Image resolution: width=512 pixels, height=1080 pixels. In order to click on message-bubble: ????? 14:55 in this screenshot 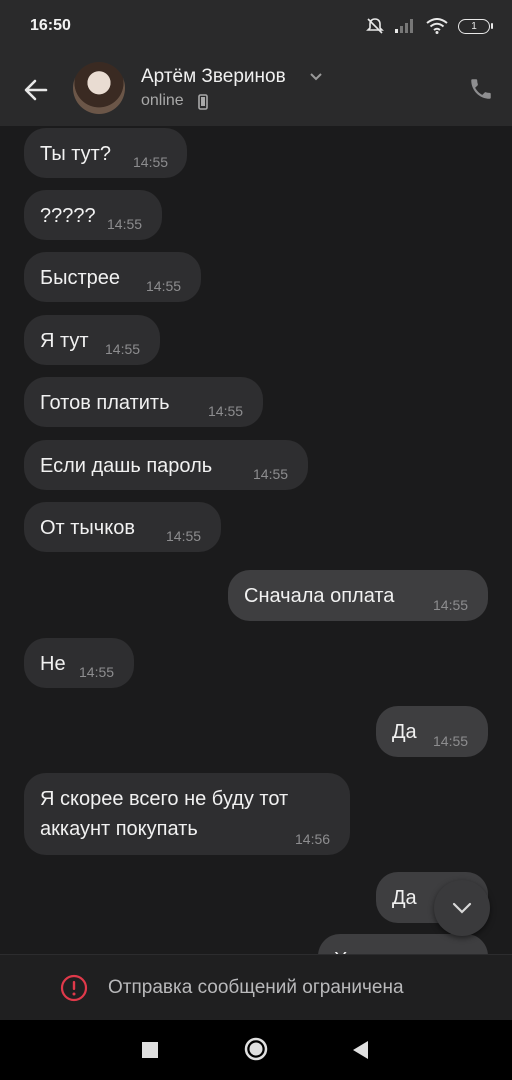, I will do `click(93, 215)`.